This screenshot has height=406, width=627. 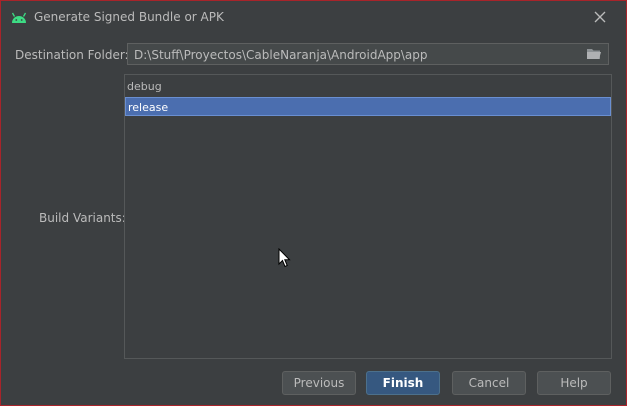 What do you see at coordinates (403, 383) in the screenshot?
I see `finish-button: Finish` at bounding box center [403, 383].